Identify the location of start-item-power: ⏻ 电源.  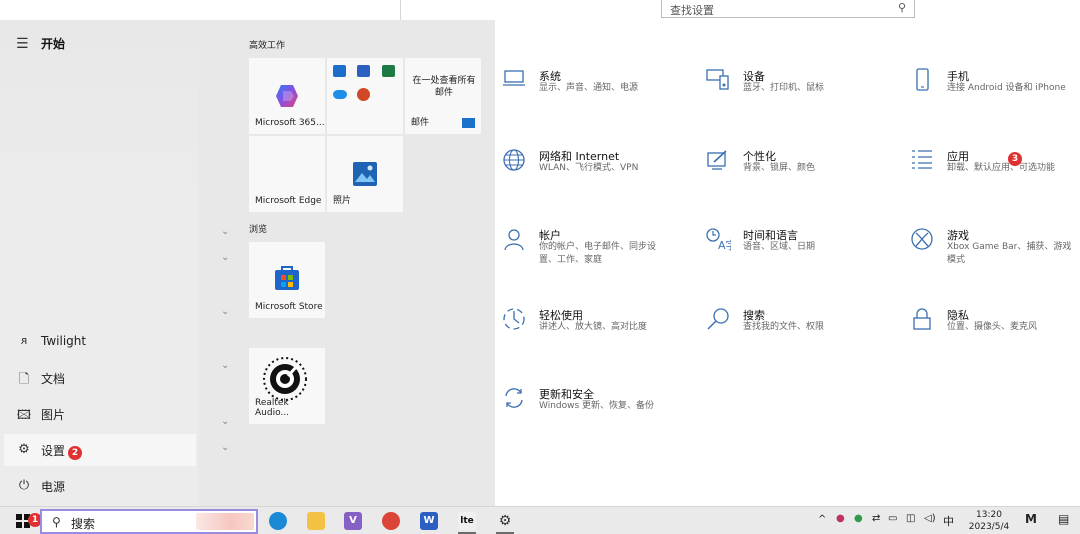
(100, 486).